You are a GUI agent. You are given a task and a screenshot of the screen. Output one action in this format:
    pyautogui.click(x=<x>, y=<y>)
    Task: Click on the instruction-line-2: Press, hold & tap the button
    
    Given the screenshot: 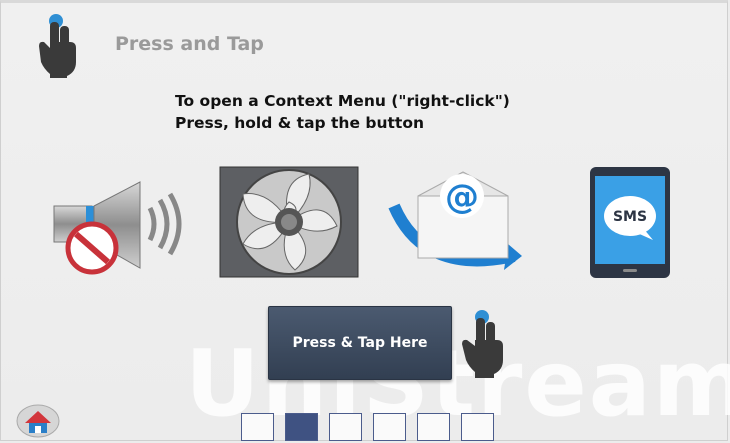 What is the action you would take?
    pyautogui.click(x=299, y=123)
    